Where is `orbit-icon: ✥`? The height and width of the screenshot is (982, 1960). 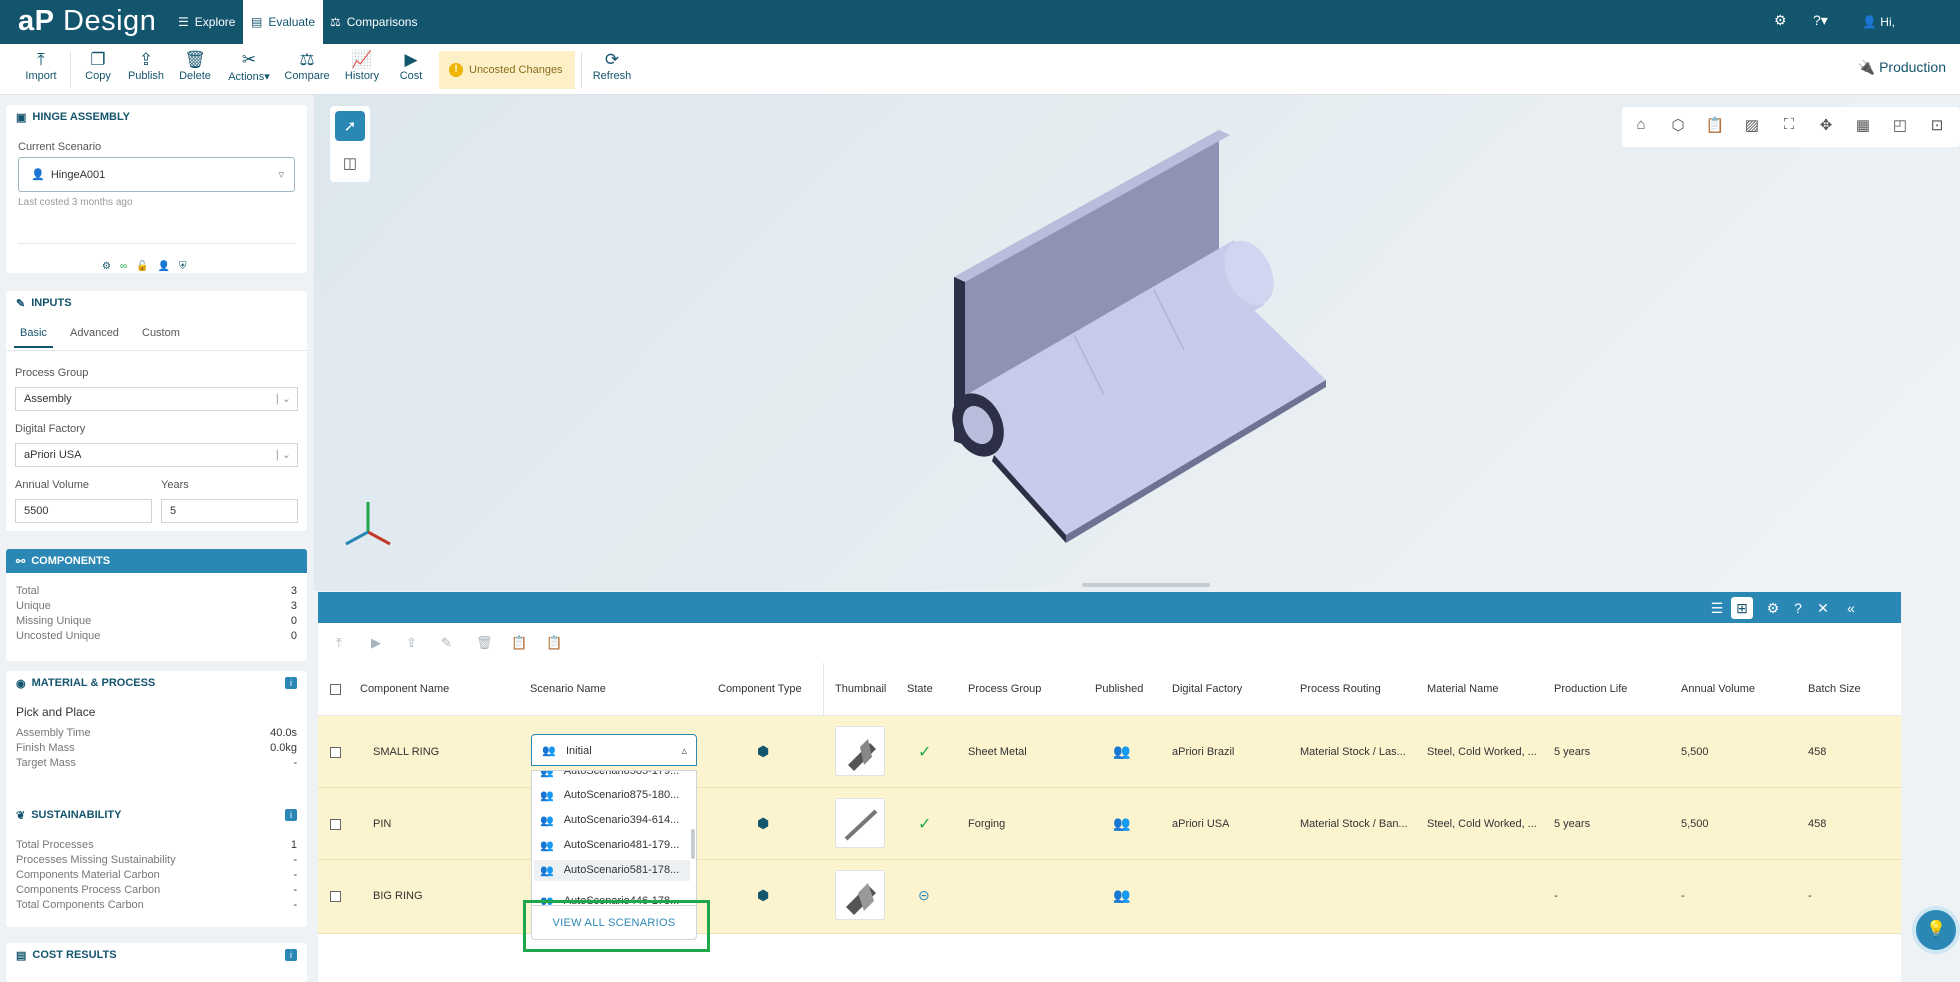
orbit-icon: ✥ is located at coordinates (1826, 127).